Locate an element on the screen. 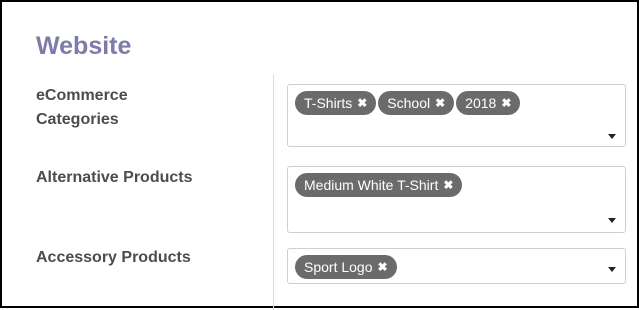 The height and width of the screenshot is (310, 639). tag-medium-white-tshirt: Medium White T-Shirt ✖ is located at coordinates (379, 185).